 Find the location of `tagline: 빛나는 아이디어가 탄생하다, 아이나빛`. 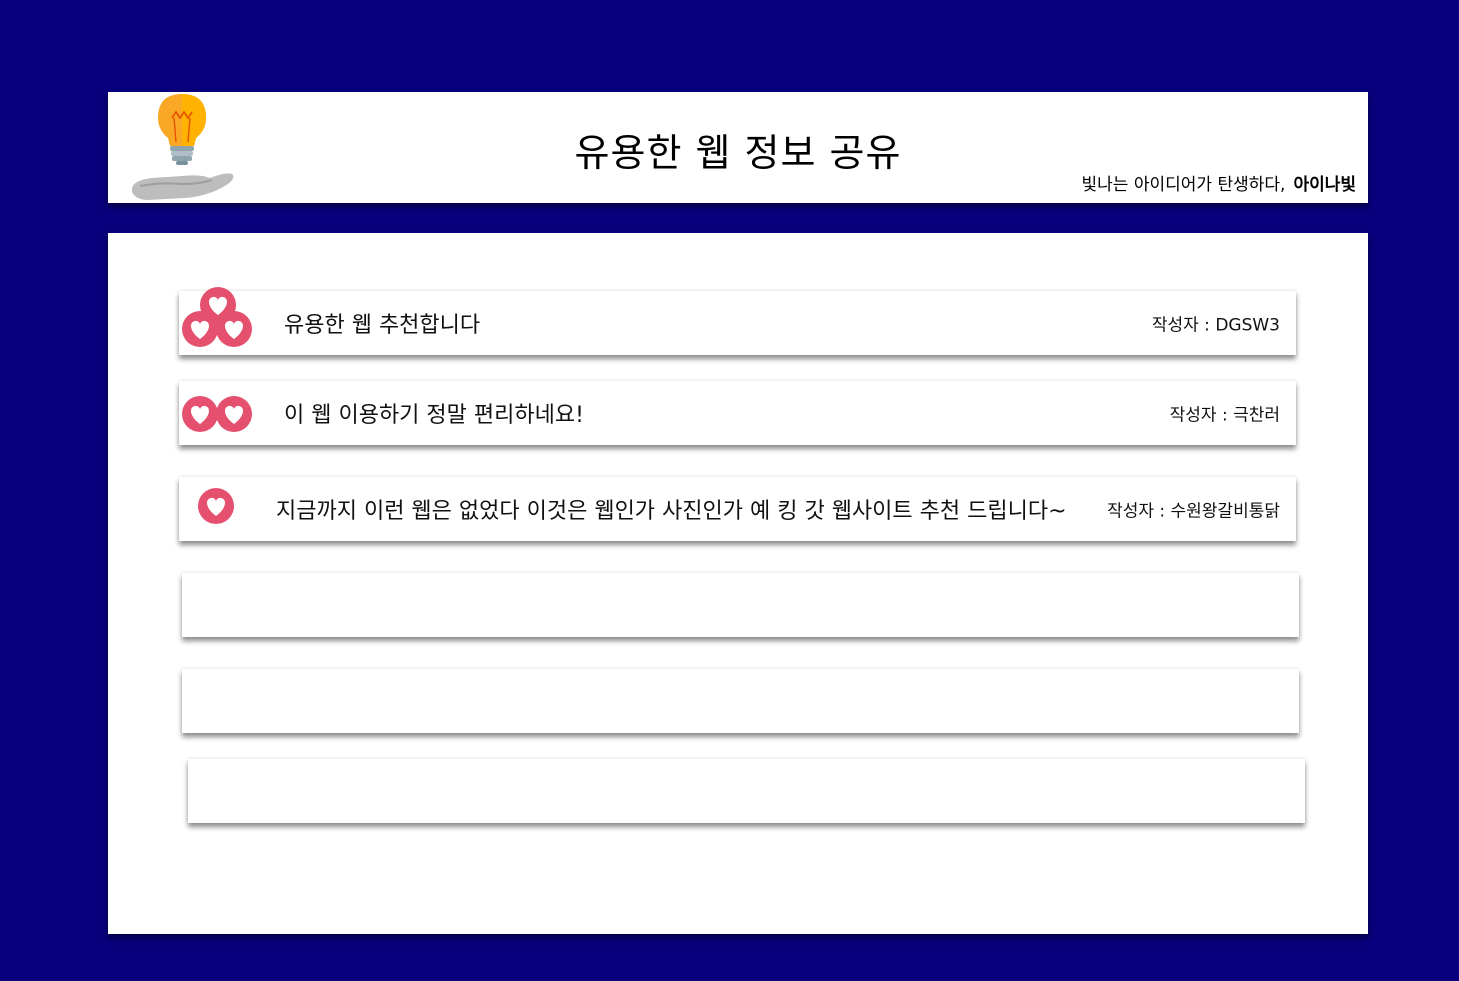

tagline: 빛나는 아이디어가 탄생하다, 아이나빛 is located at coordinates (1219, 182).